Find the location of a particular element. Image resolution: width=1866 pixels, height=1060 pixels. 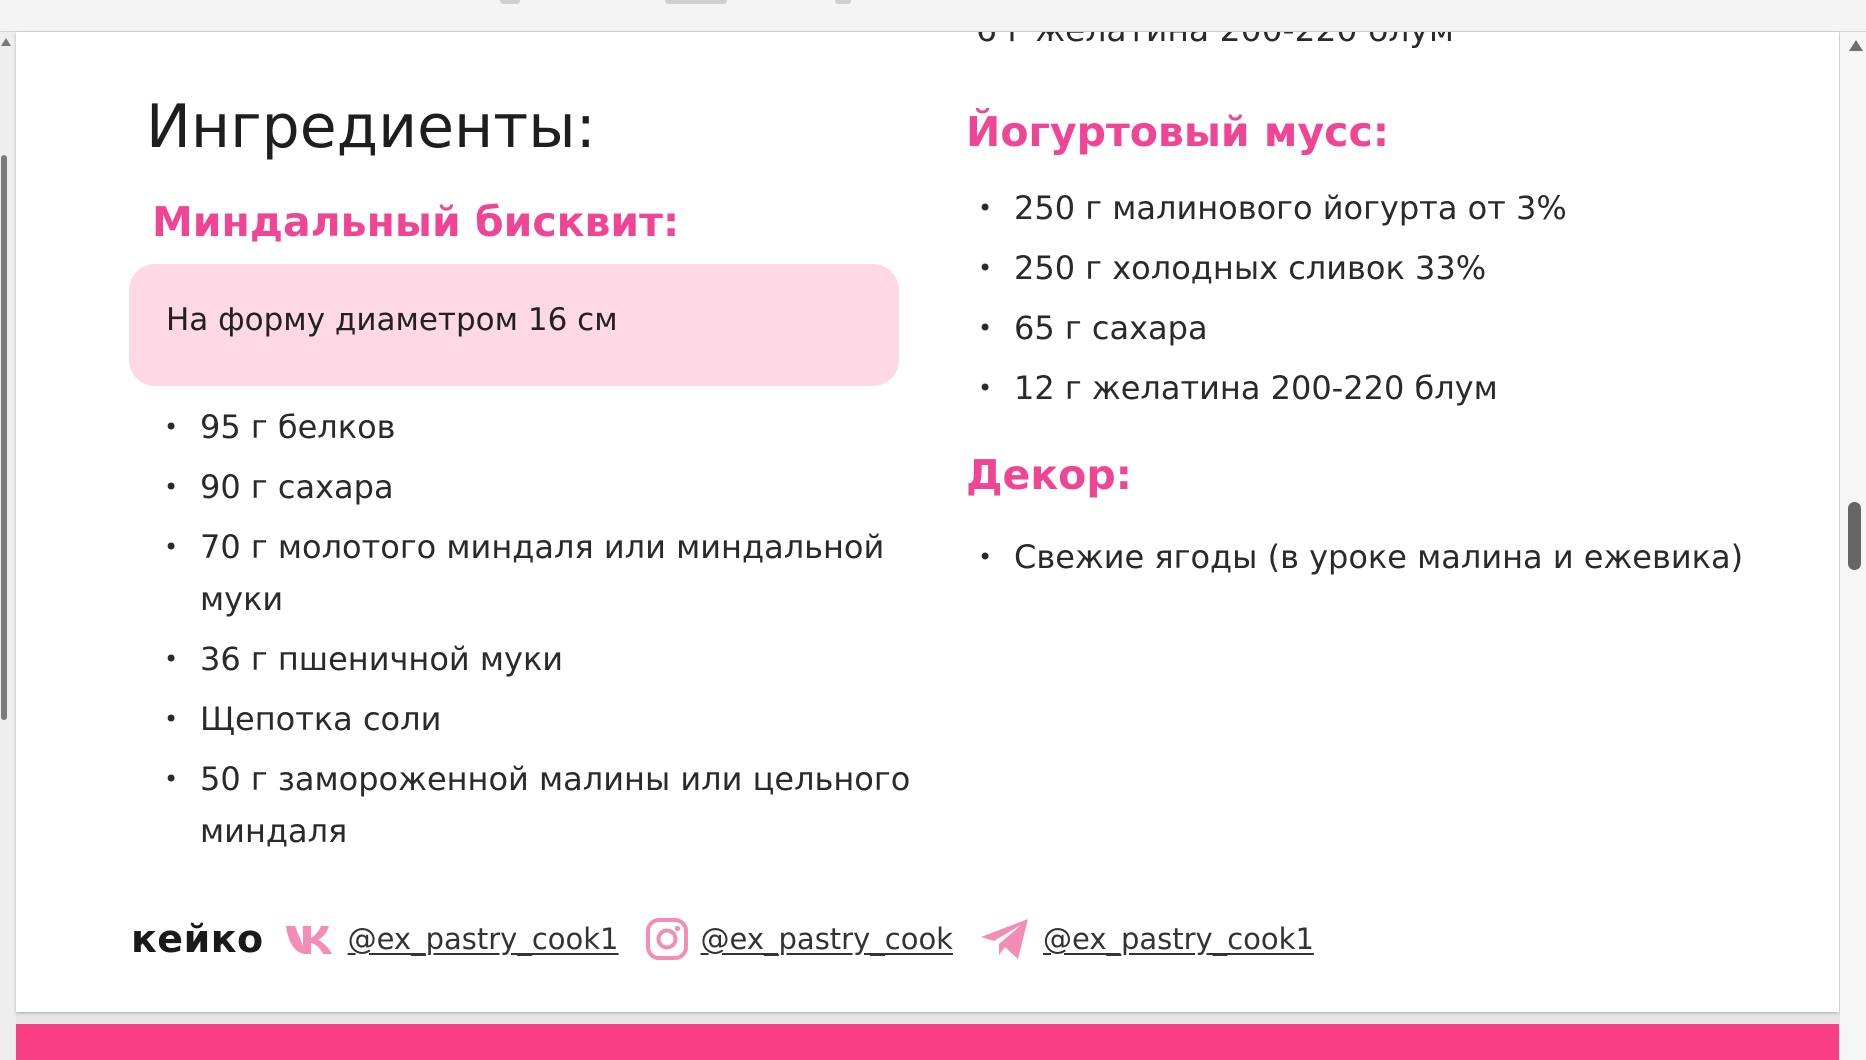

vk-icon is located at coordinates (310, 939).